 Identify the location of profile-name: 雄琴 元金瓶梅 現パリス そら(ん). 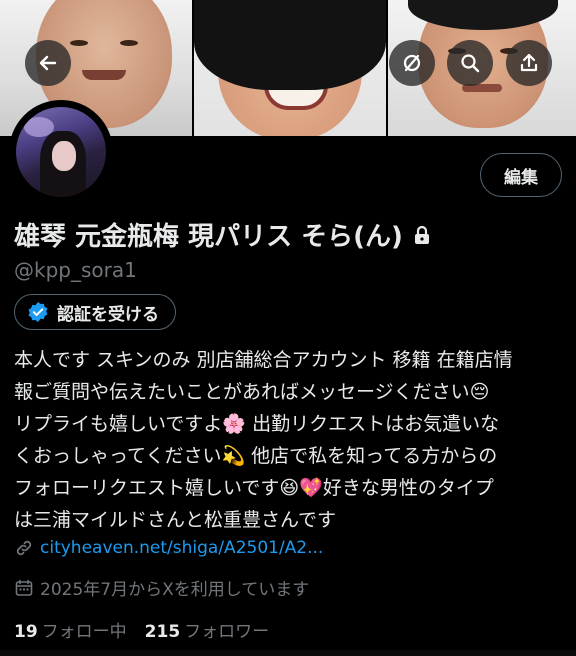
(222, 234).